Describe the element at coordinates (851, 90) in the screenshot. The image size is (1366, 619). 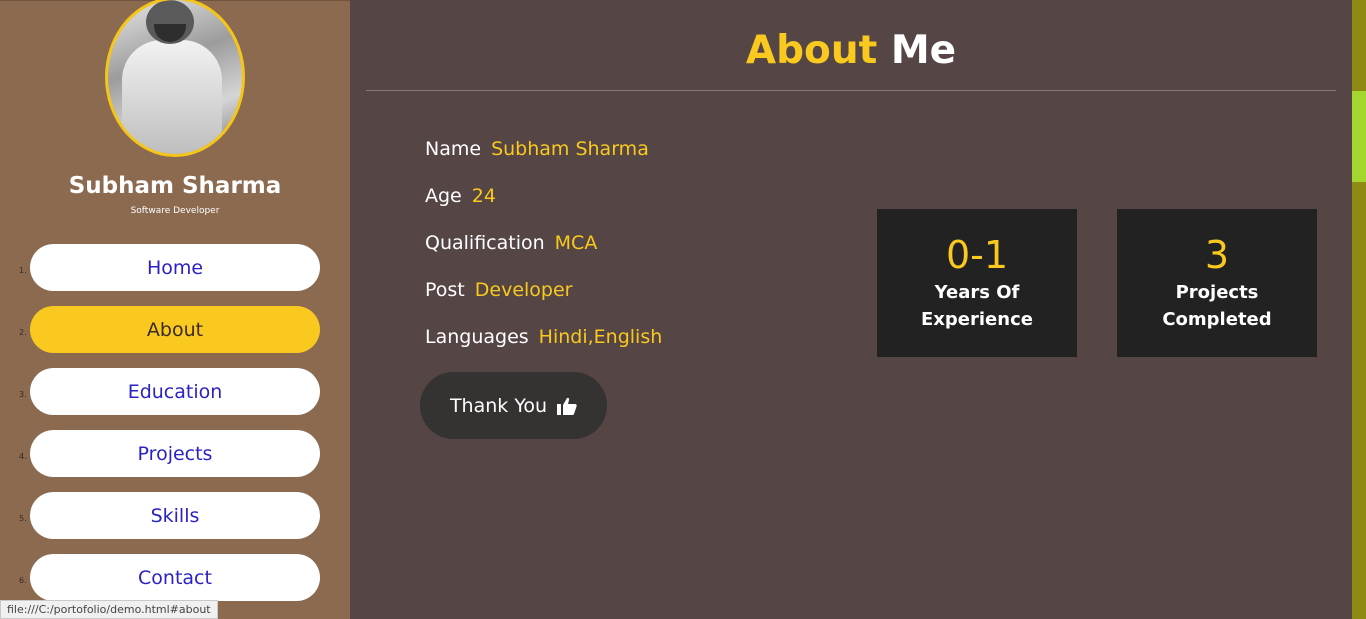
I see `title-divider` at that location.